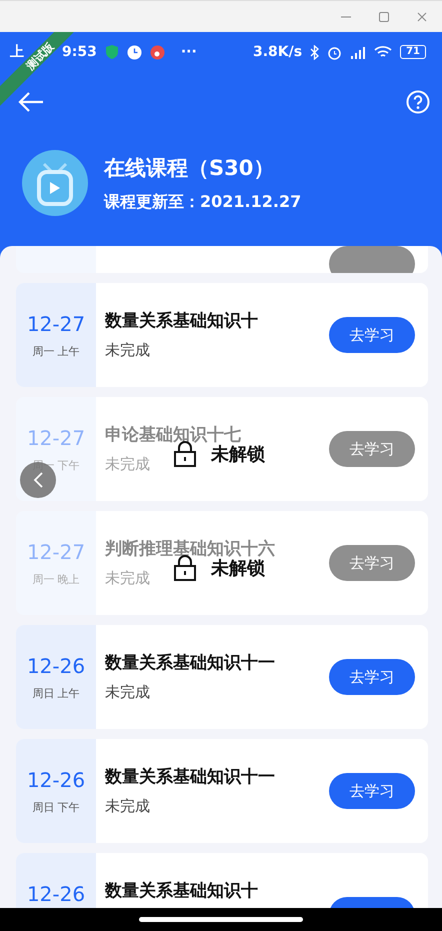  I want to click on battery-indicator: 71, so click(413, 52).